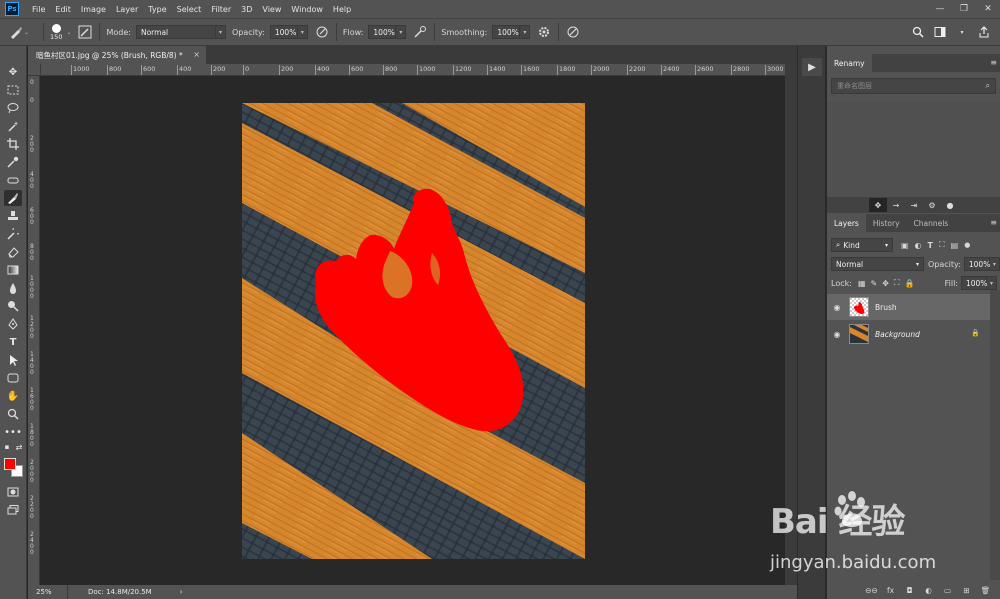 This screenshot has height=599, width=1000. I want to click on layer-row-background: ◉ Background 🔒, so click(908, 334).